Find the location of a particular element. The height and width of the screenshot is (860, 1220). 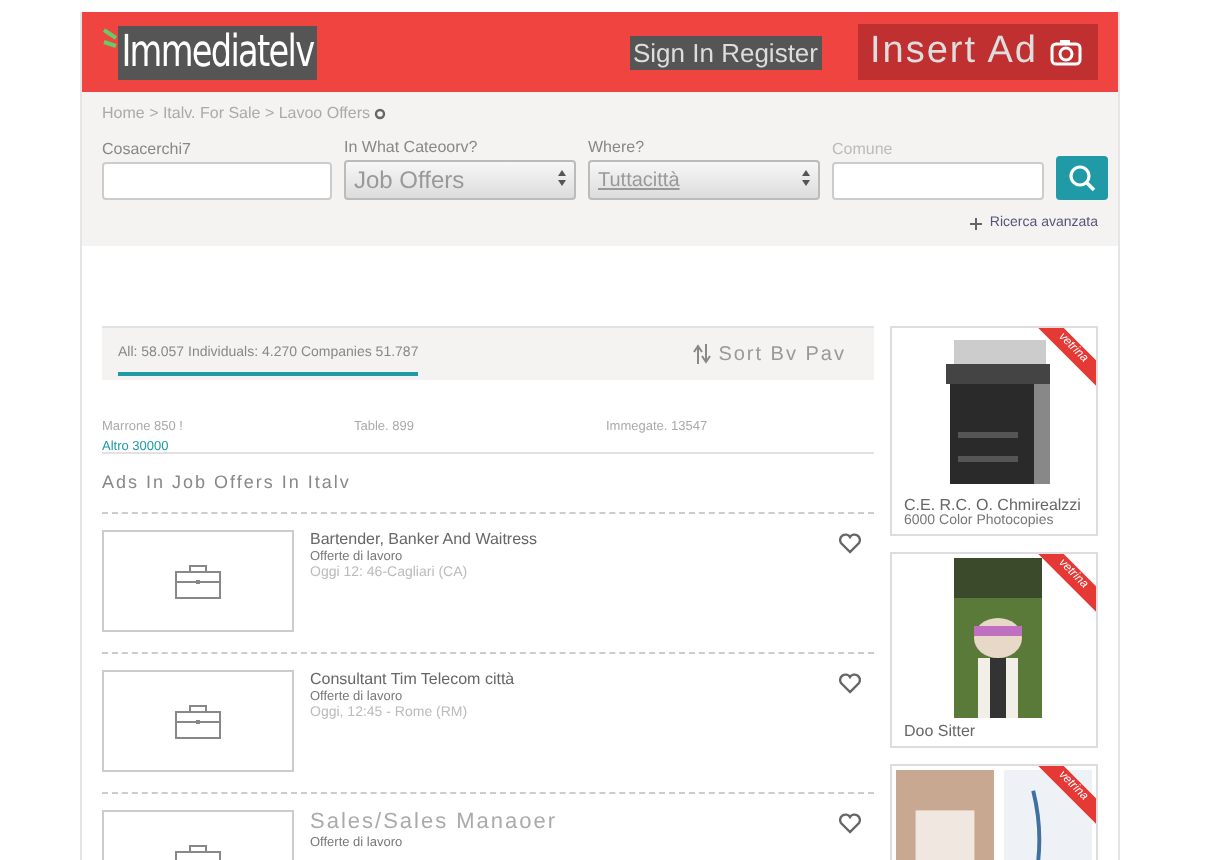

card-title: C.E. R.C. O. Chmirealzzi is located at coordinates (994, 503).